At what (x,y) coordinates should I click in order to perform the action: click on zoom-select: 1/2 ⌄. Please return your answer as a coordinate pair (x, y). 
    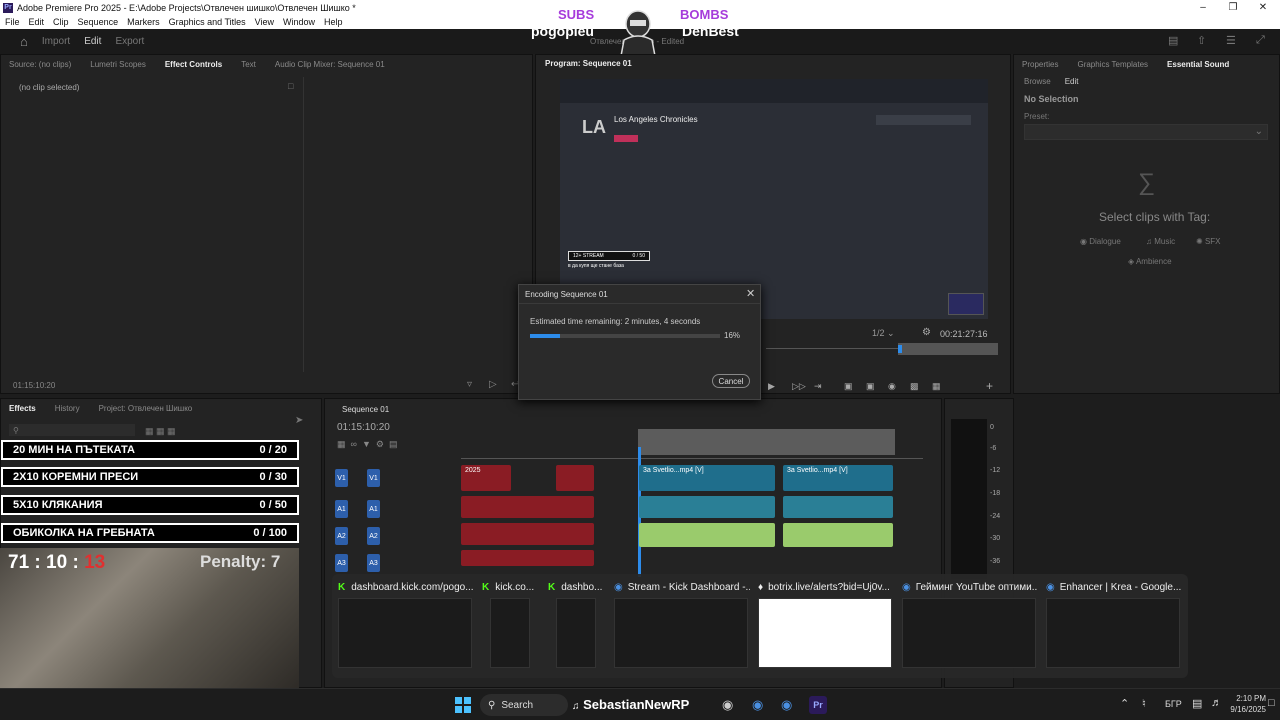
    Looking at the image, I should click on (883, 333).